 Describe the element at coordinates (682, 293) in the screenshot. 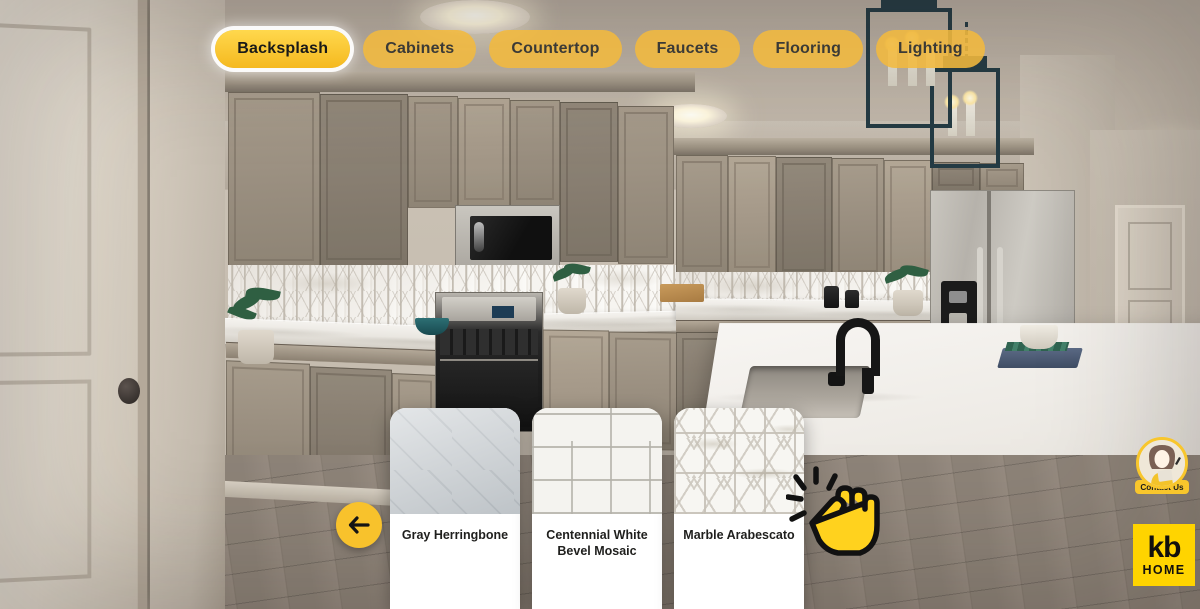

I see `cutting-board` at that location.